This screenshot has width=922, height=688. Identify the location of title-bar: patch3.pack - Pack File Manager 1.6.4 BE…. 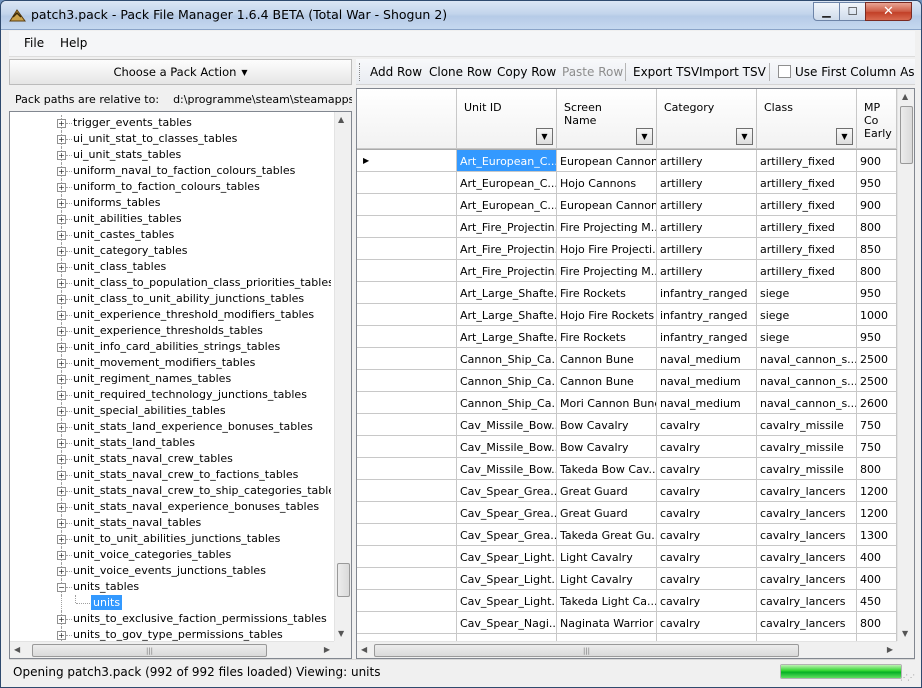
(461, 15).